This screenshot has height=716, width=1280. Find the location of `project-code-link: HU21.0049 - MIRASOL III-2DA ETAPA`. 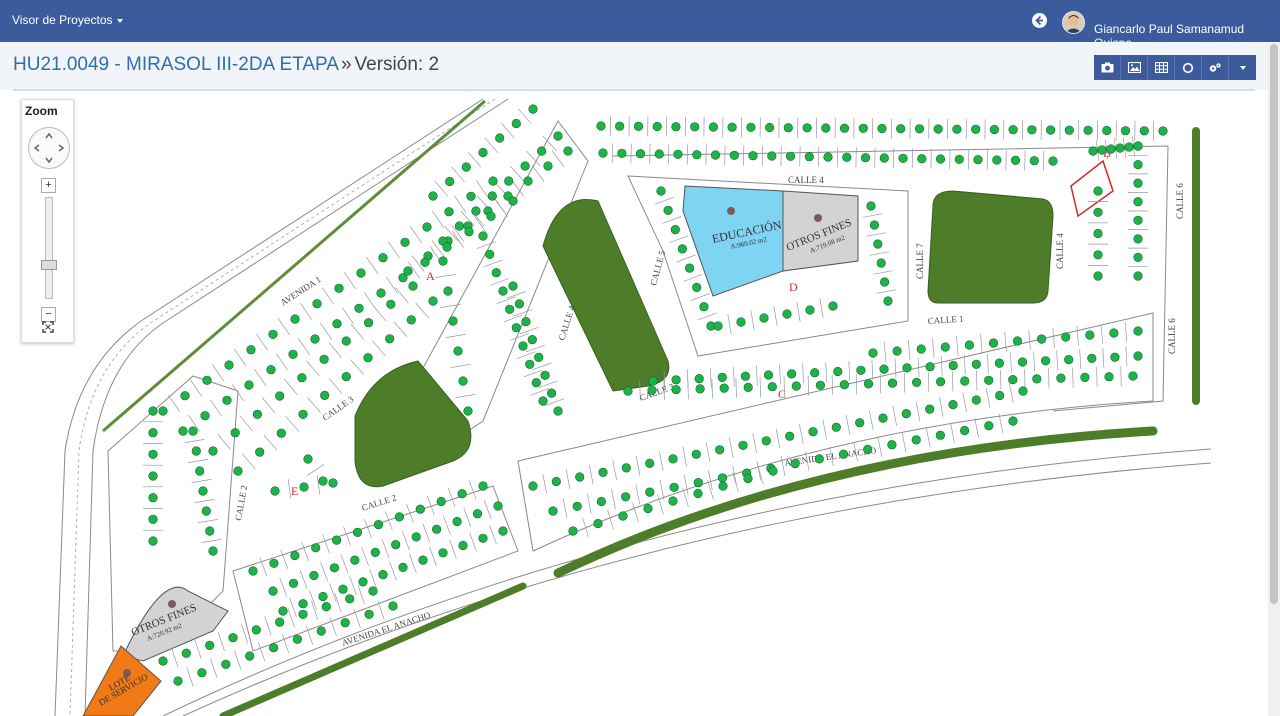

project-code-link: HU21.0049 - MIRASOL III-2DA ETAPA is located at coordinates (176, 64).